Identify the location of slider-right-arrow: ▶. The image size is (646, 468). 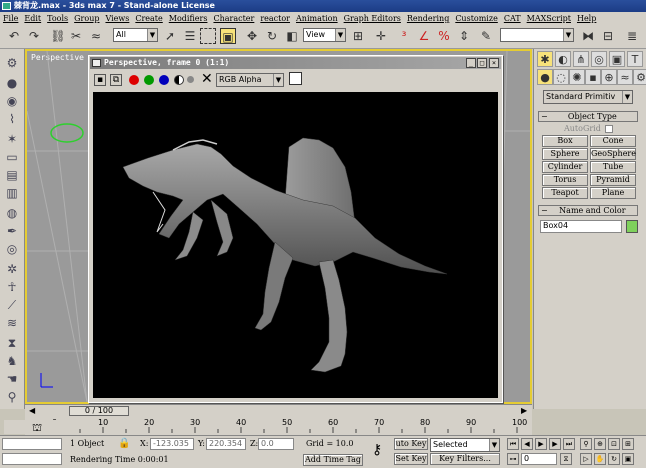
(524, 410).